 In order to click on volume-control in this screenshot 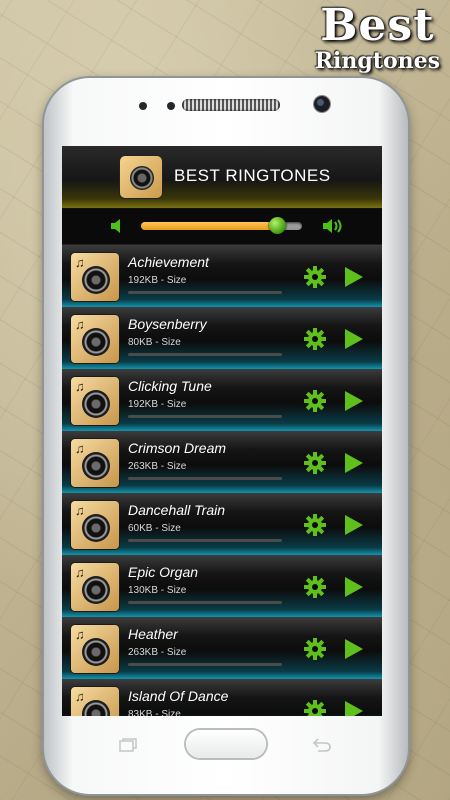, I will do `click(222, 227)`.